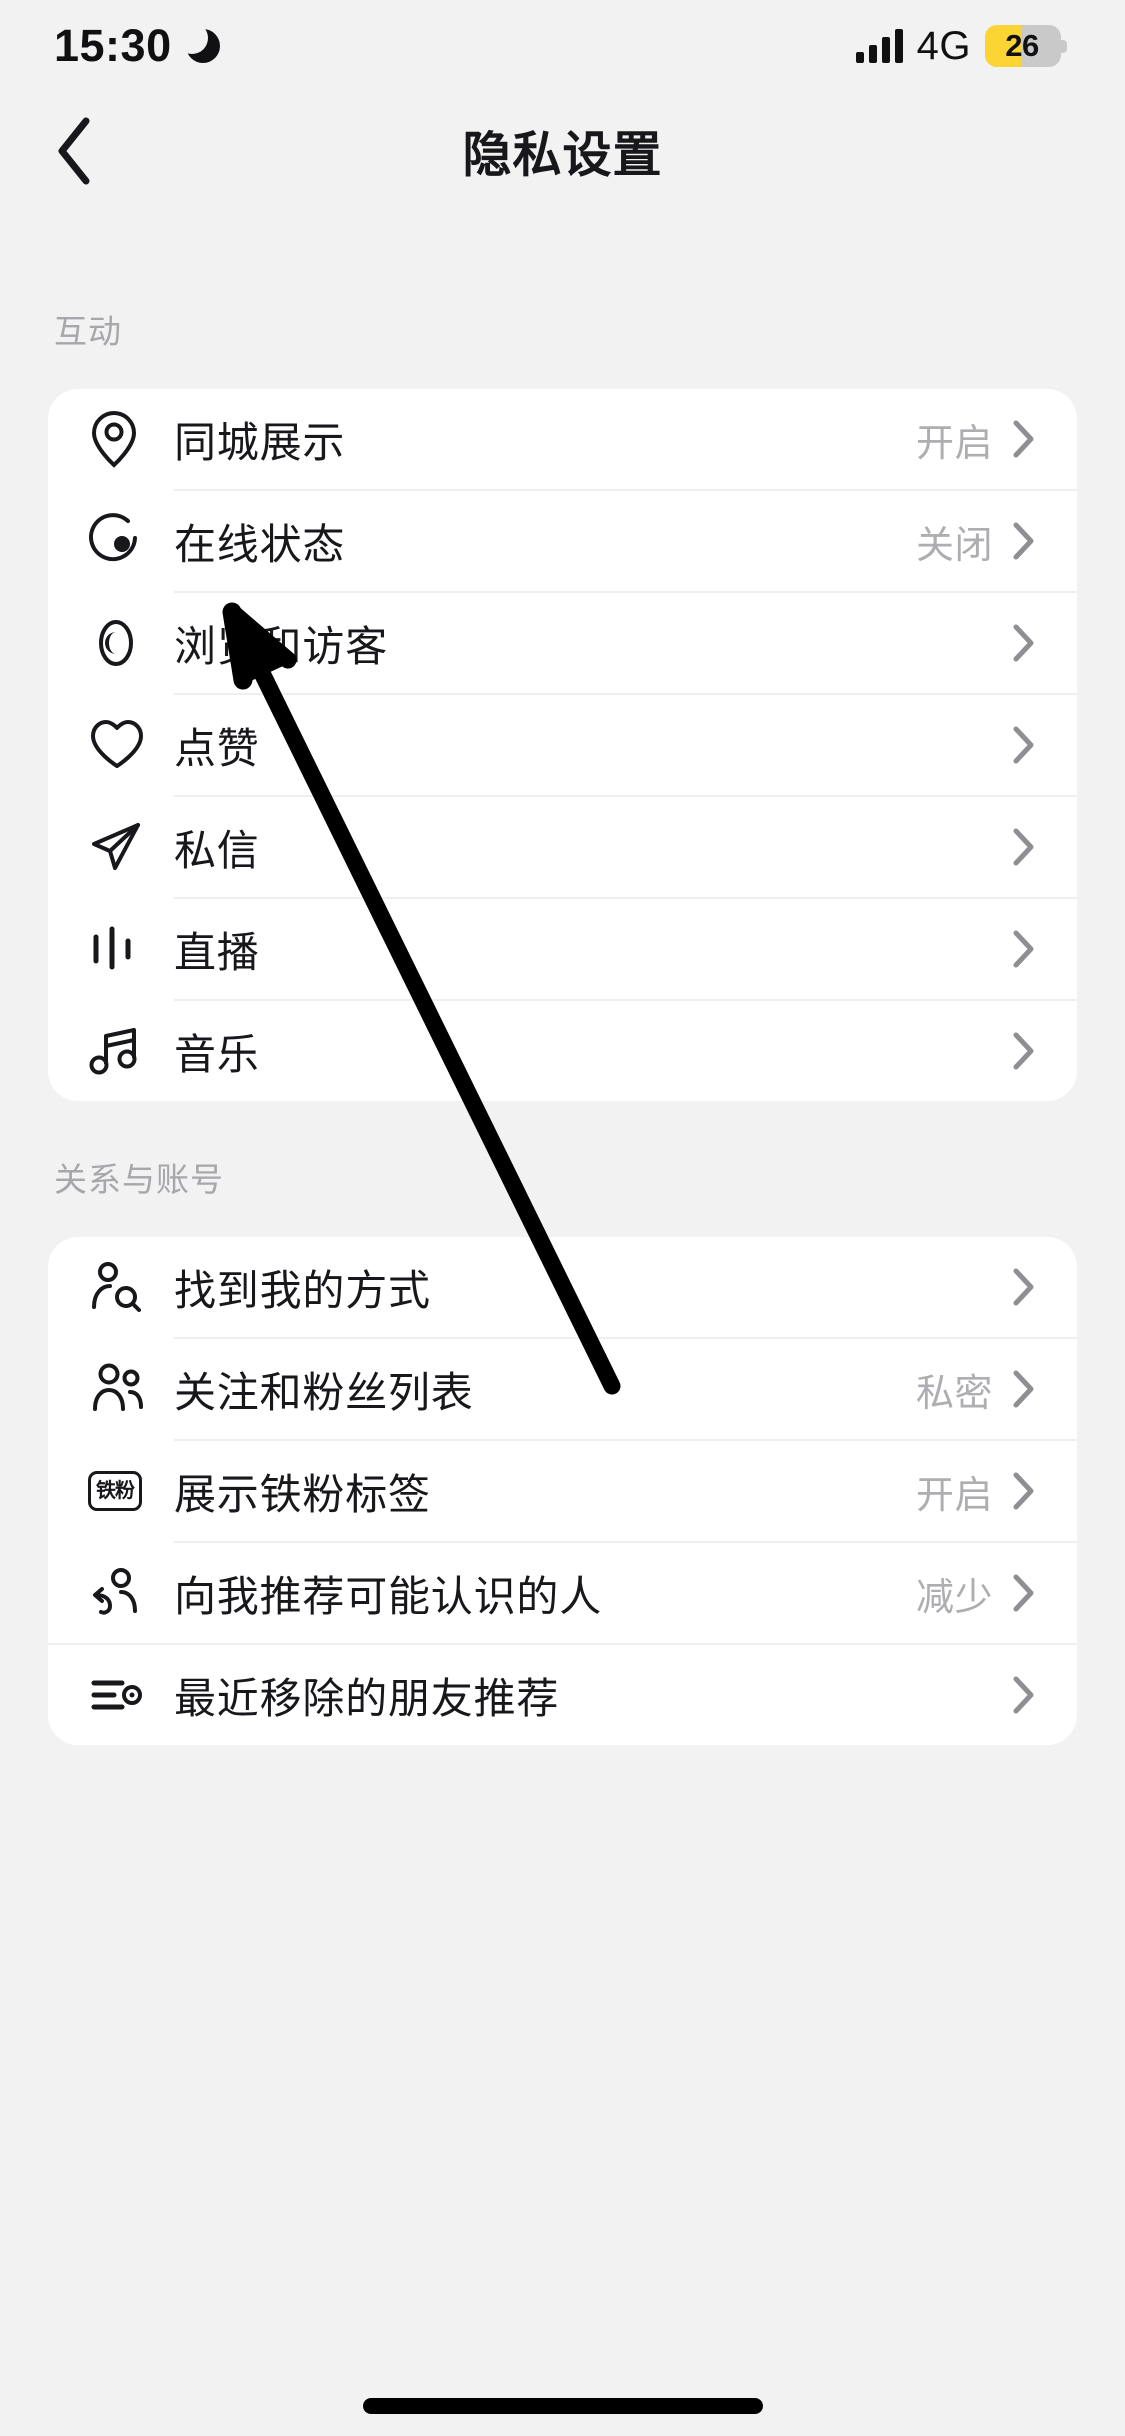 The height and width of the screenshot is (2436, 1125). I want to click on section-header-relations: 关系与账号, so click(139, 1179).